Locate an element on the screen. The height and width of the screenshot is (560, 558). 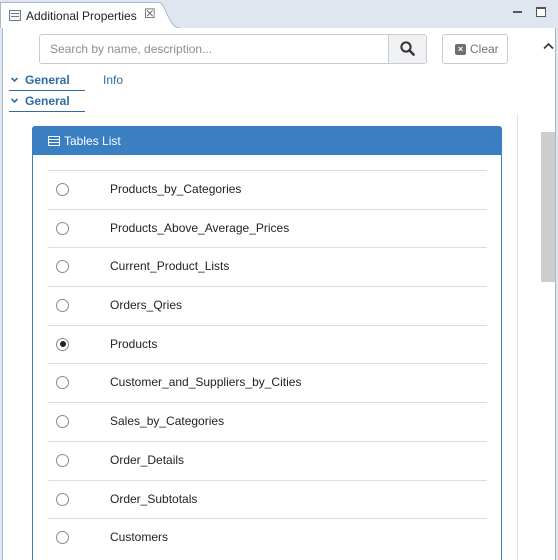
list-item: Order_Subtotals is located at coordinates (267, 499).